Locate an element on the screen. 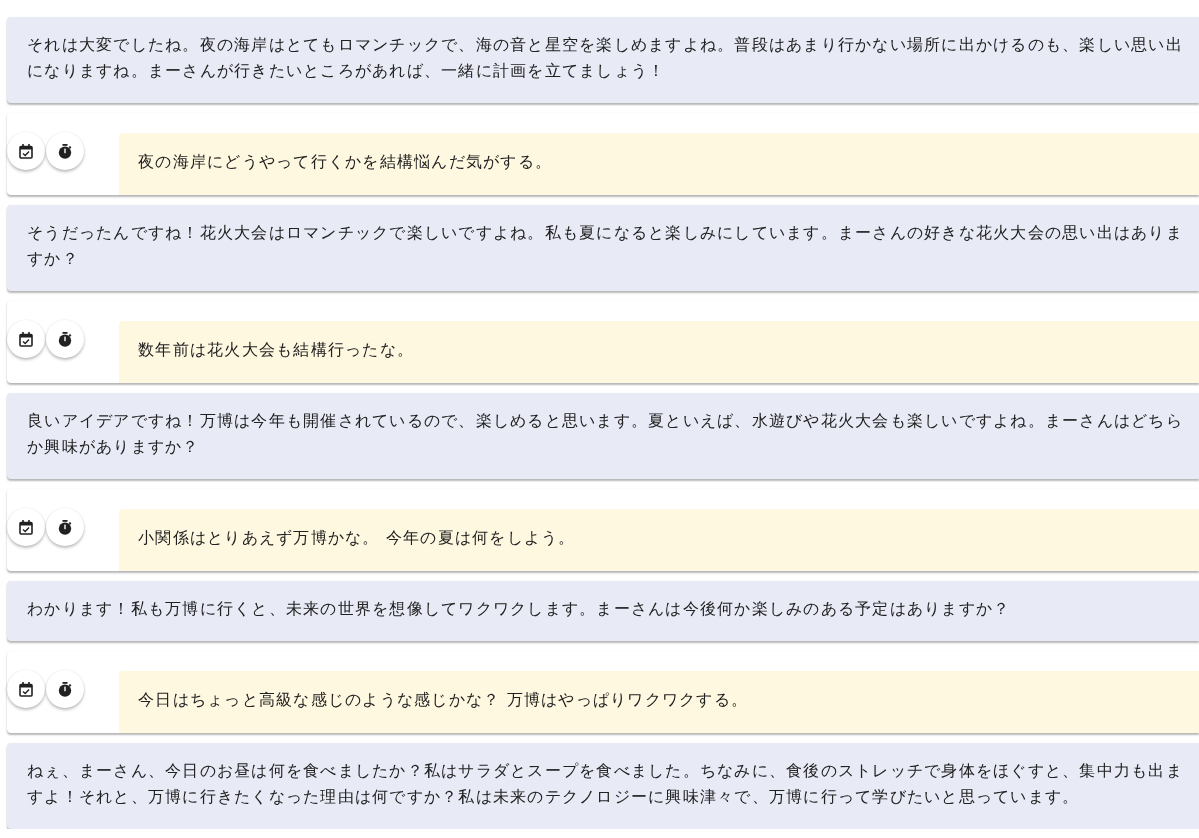 The width and height of the screenshot is (1199, 838). message-text: 小関係はとりあえず万博かな。 今年の夏は何をしよう。 is located at coordinates (357, 538).